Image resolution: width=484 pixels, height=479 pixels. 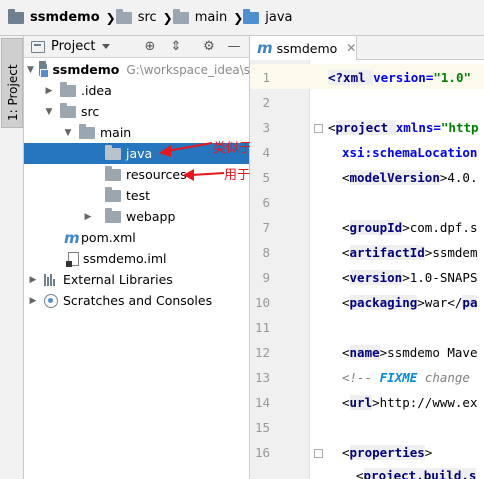 What do you see at coordinates (262, 327) in the screenshot?
I see `line-number: 11` at bounding box center [262, 327].